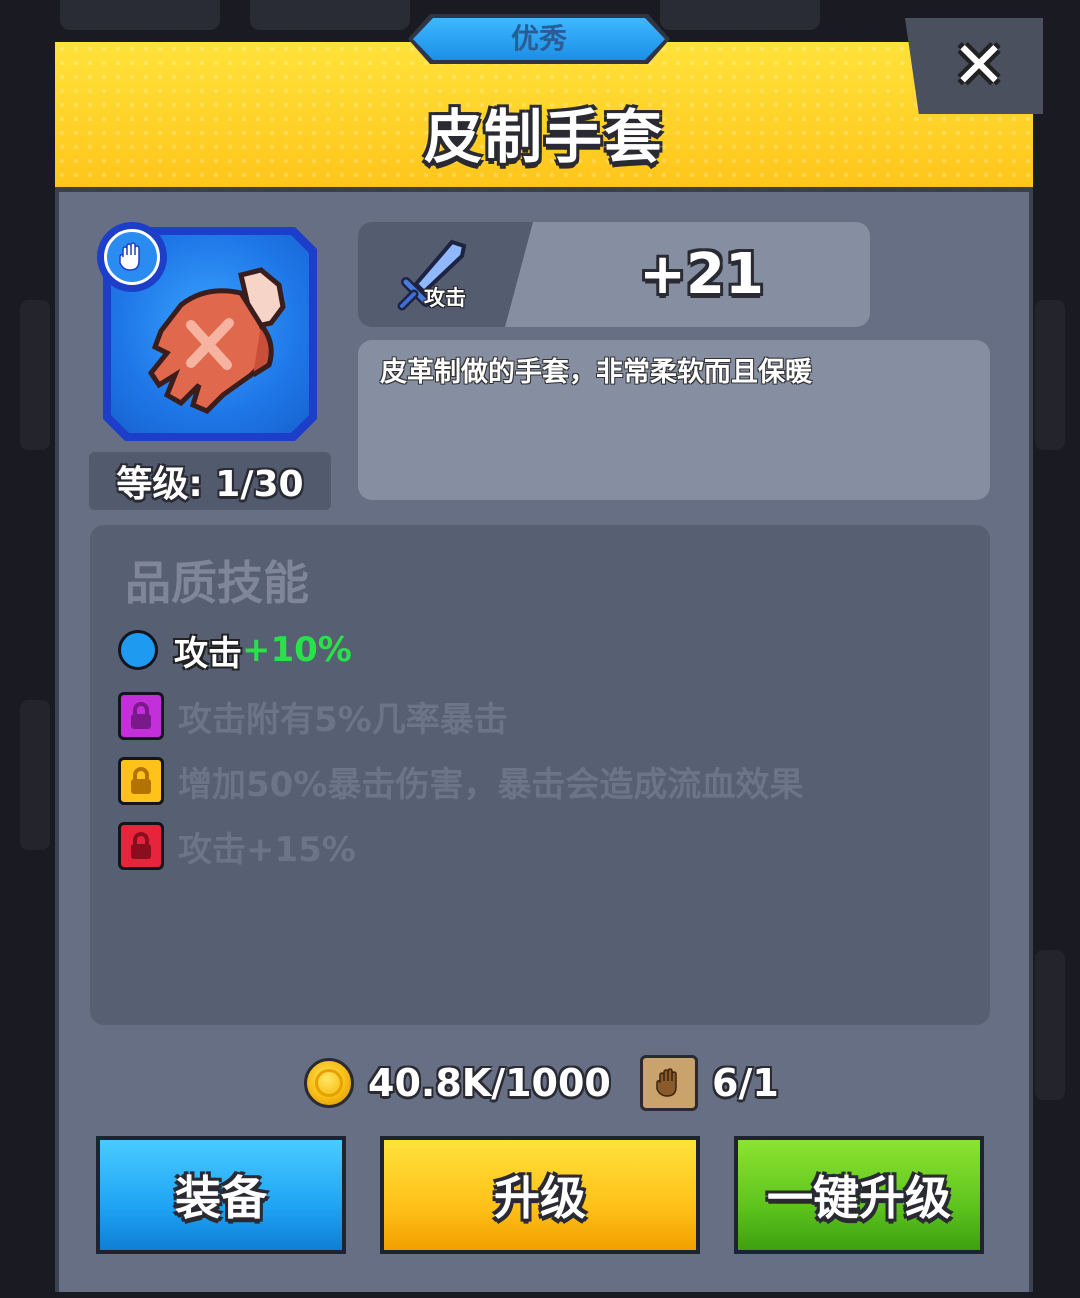 This screenshot has height=1298, width=1080. What do you see at coordinates (343, 719) in the screenshot?
I see `skill-2-text: 攻击附有5%几率暴击` at bounding box center [343, 719].